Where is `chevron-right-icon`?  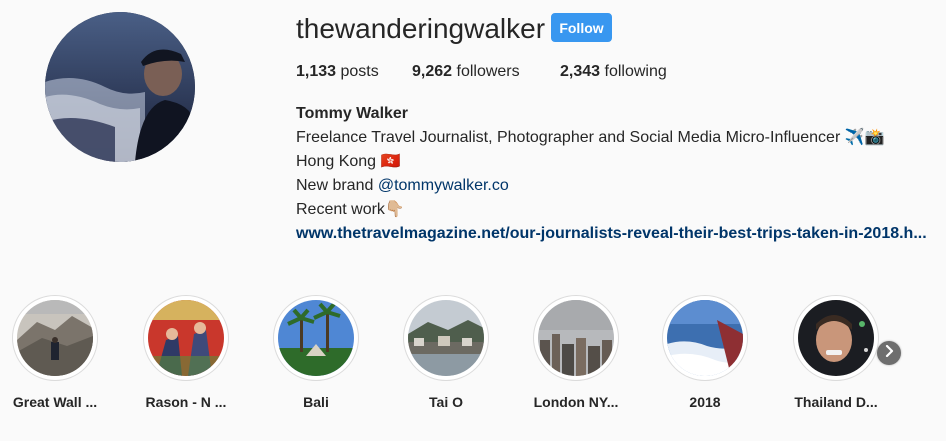 chevron-right-icon is located at coordinates (889, 353).